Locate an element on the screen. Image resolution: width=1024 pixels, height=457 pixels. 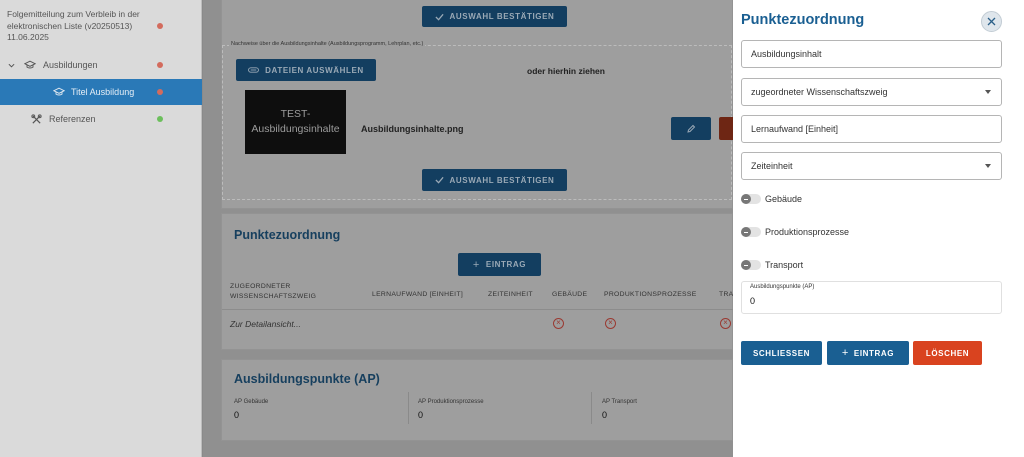
chevron-down-icon is located at coordinates (11, 65).